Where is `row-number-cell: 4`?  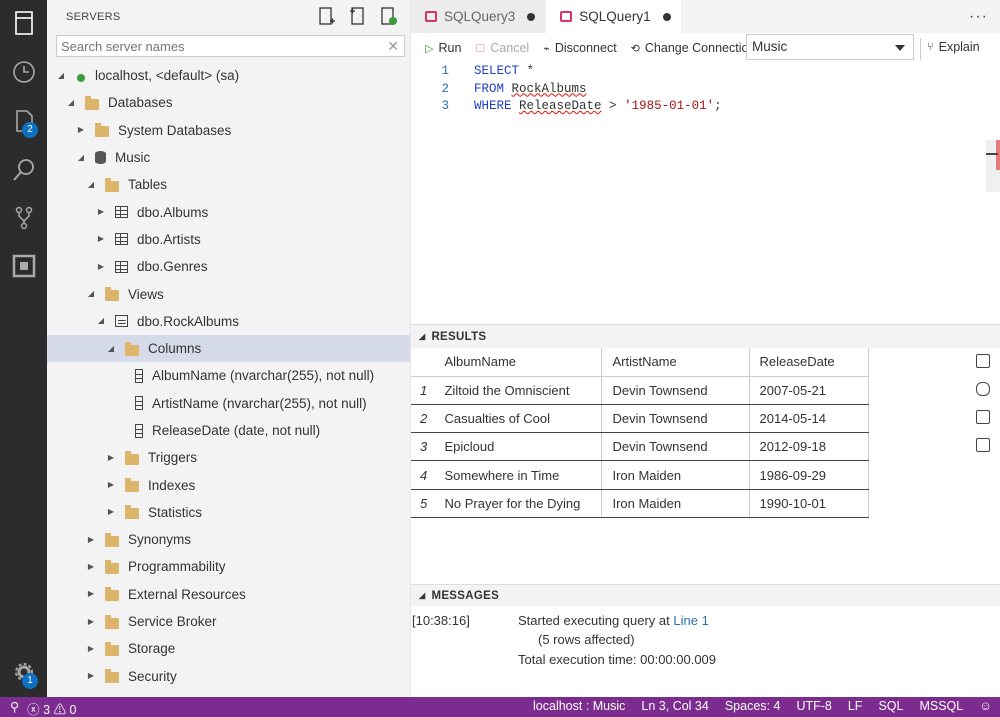
row-number-cell: 4 is located at coordinates (423, 475).